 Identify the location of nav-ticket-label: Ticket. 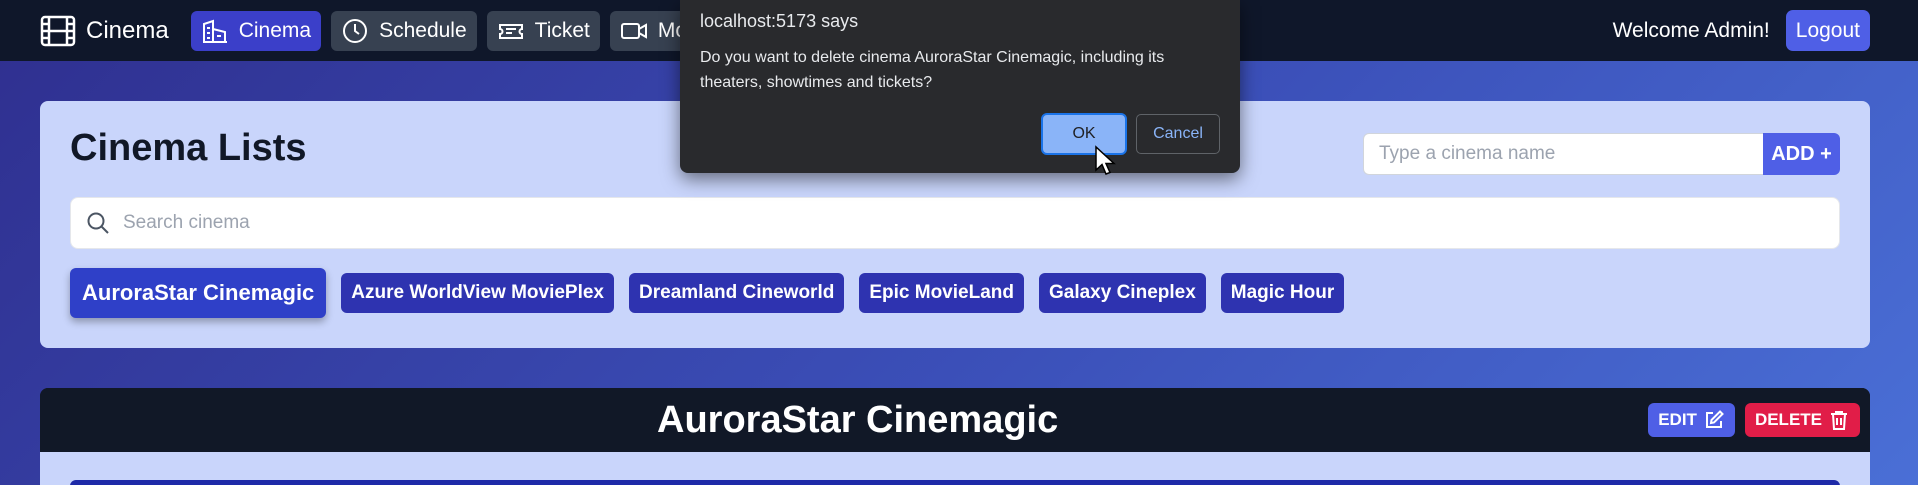
(562, 30).